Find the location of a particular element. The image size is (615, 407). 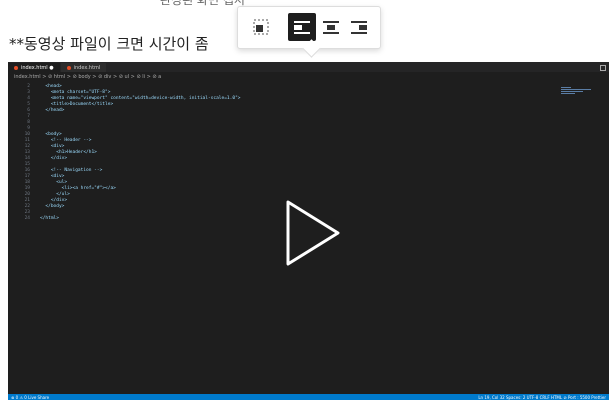

code-text: </head> is located at coordinates (52, 110).